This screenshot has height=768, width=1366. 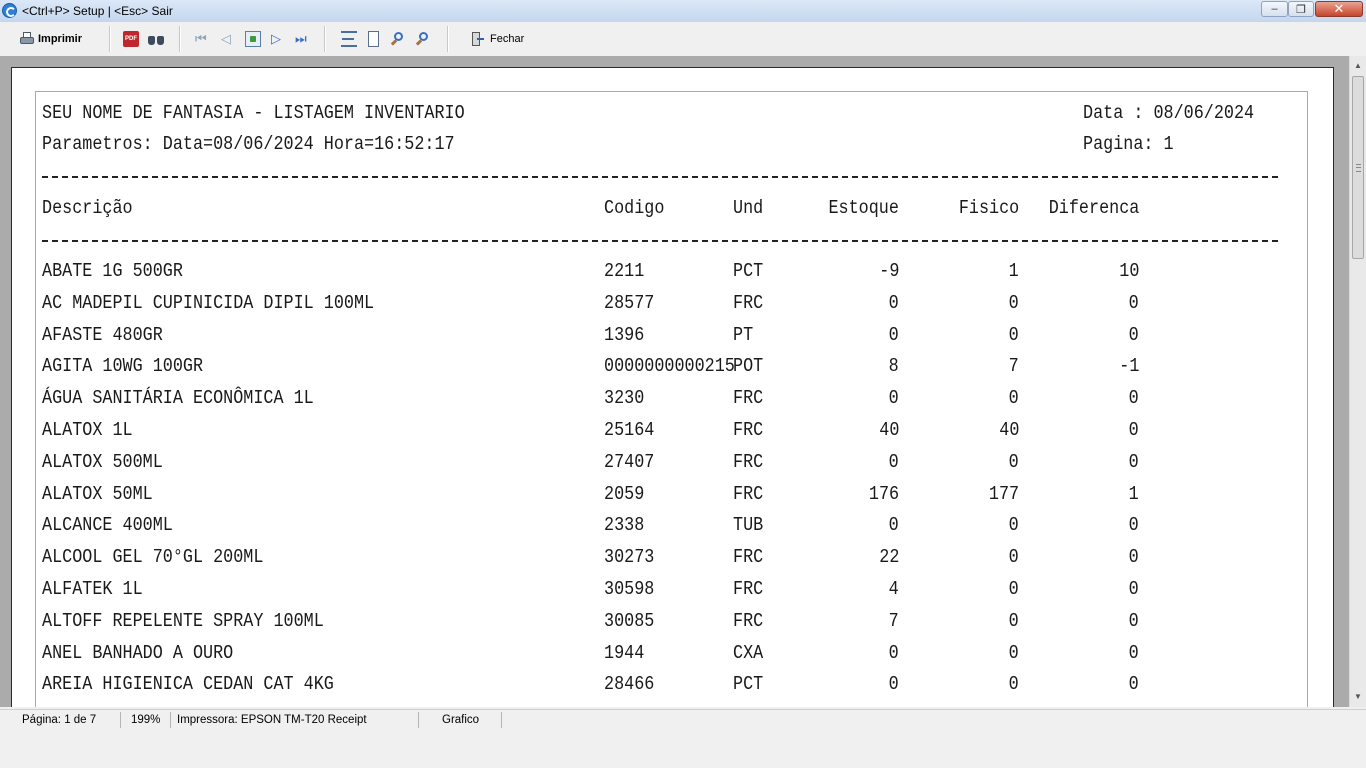 What do you see at coordinates (629, 621) in the screenshot?
I see `row-code: 30085` at bounding box center [629, 621].